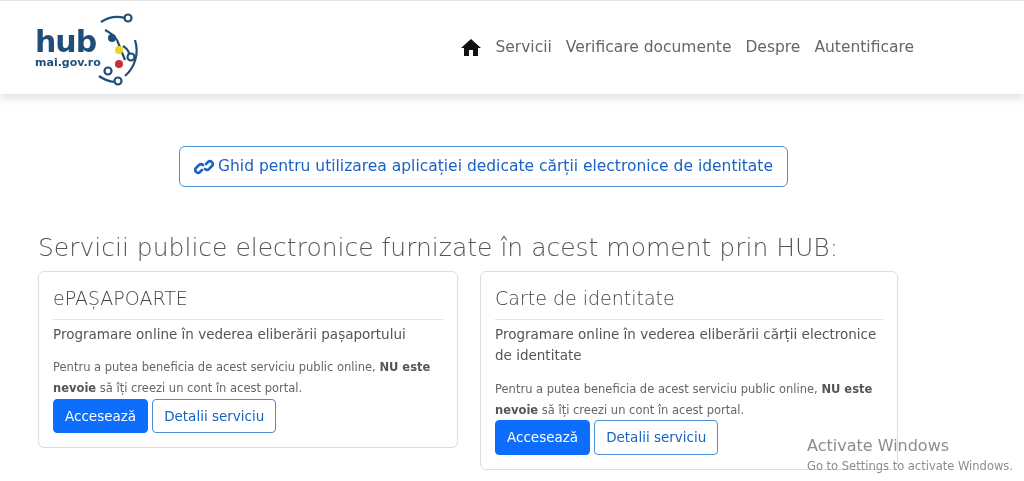  I want to click on nav-link: Verificare documente, so click(648, 47).